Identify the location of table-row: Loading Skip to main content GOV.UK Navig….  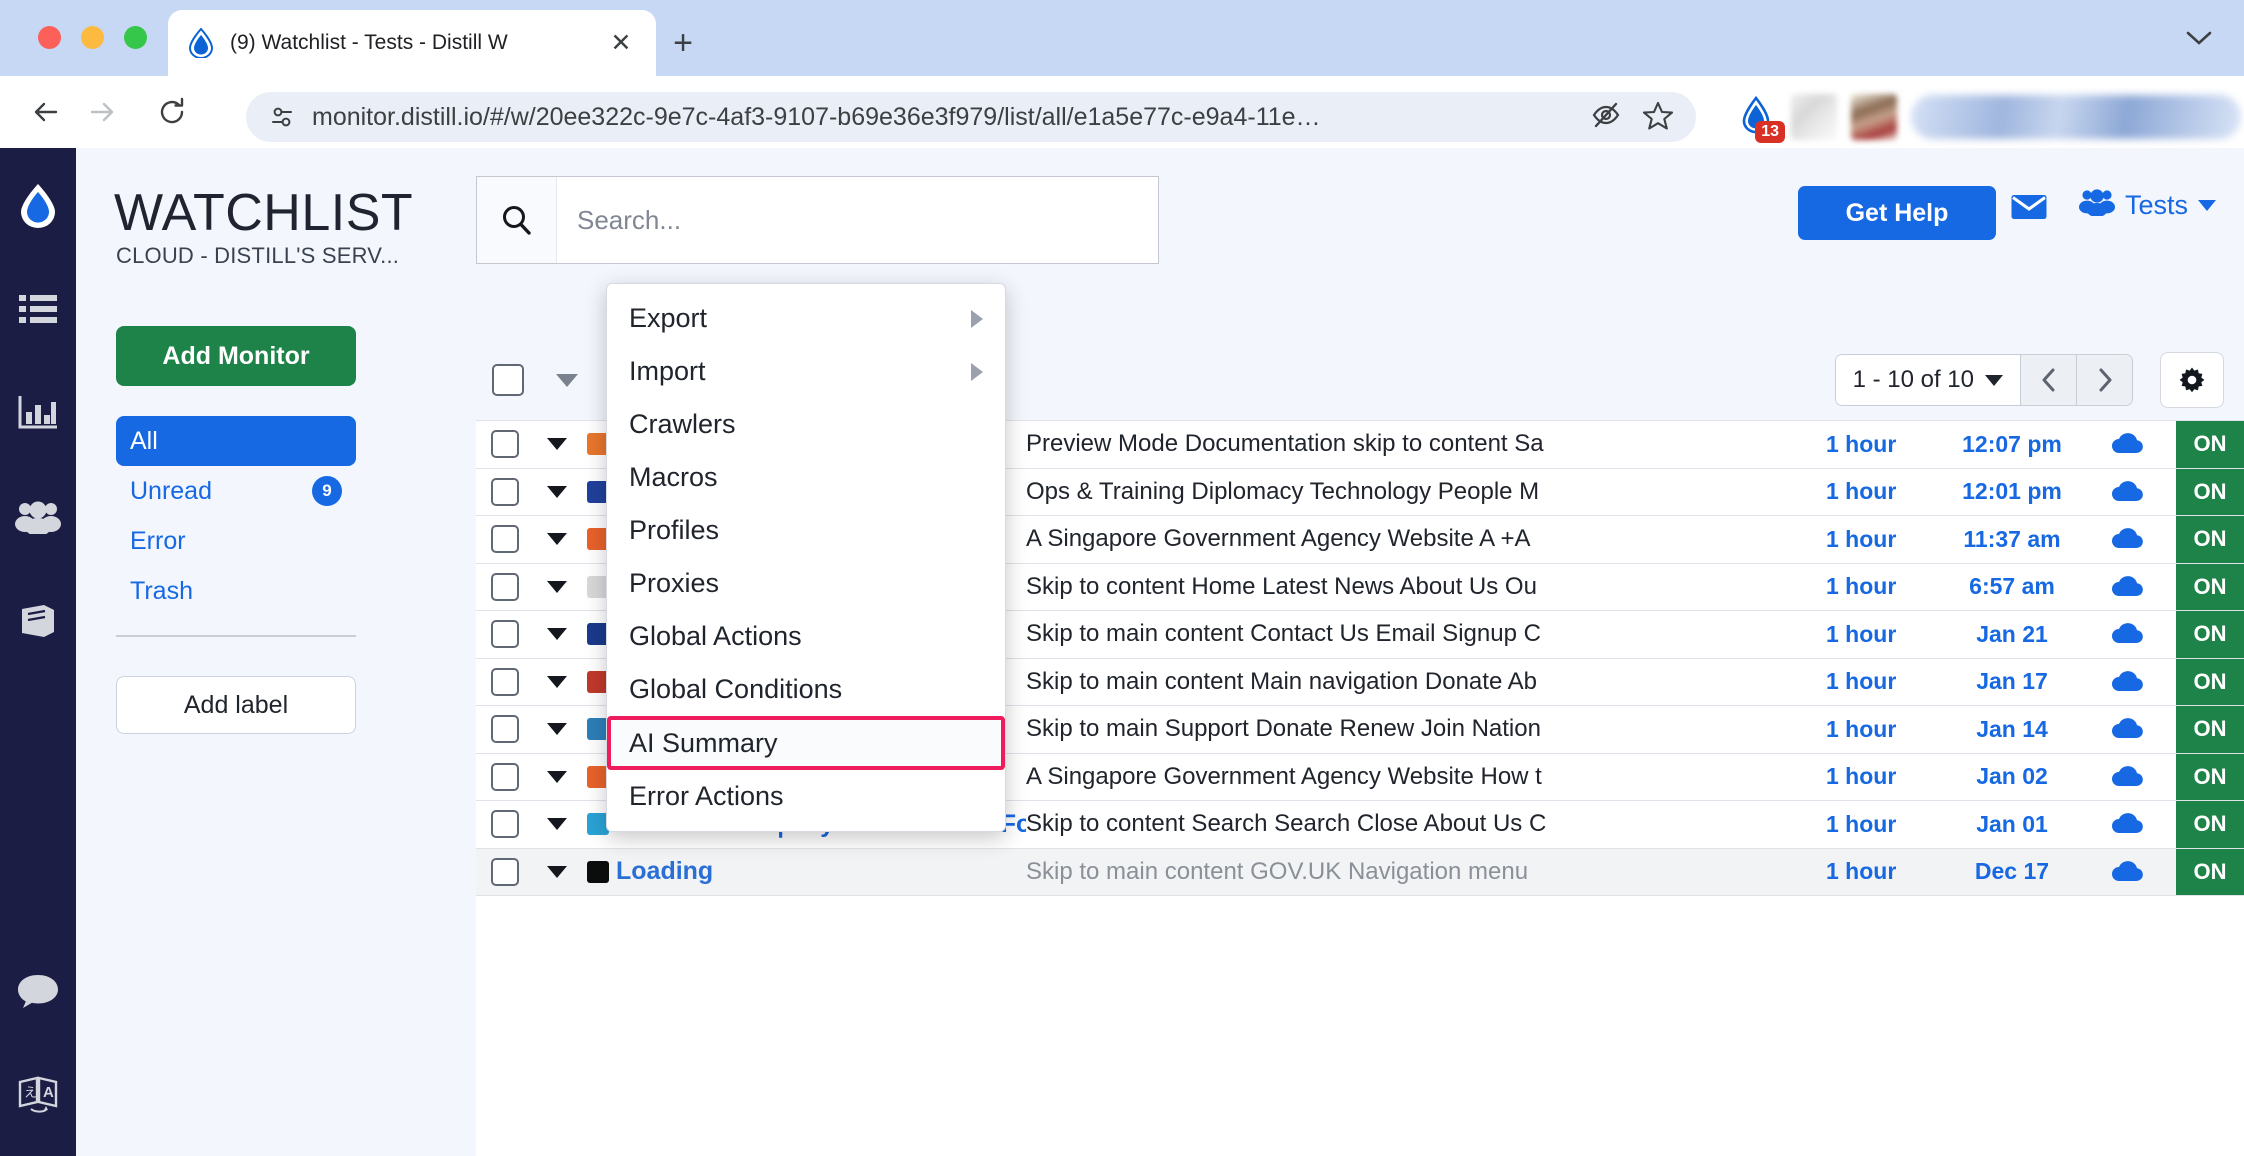
(1360, 872).